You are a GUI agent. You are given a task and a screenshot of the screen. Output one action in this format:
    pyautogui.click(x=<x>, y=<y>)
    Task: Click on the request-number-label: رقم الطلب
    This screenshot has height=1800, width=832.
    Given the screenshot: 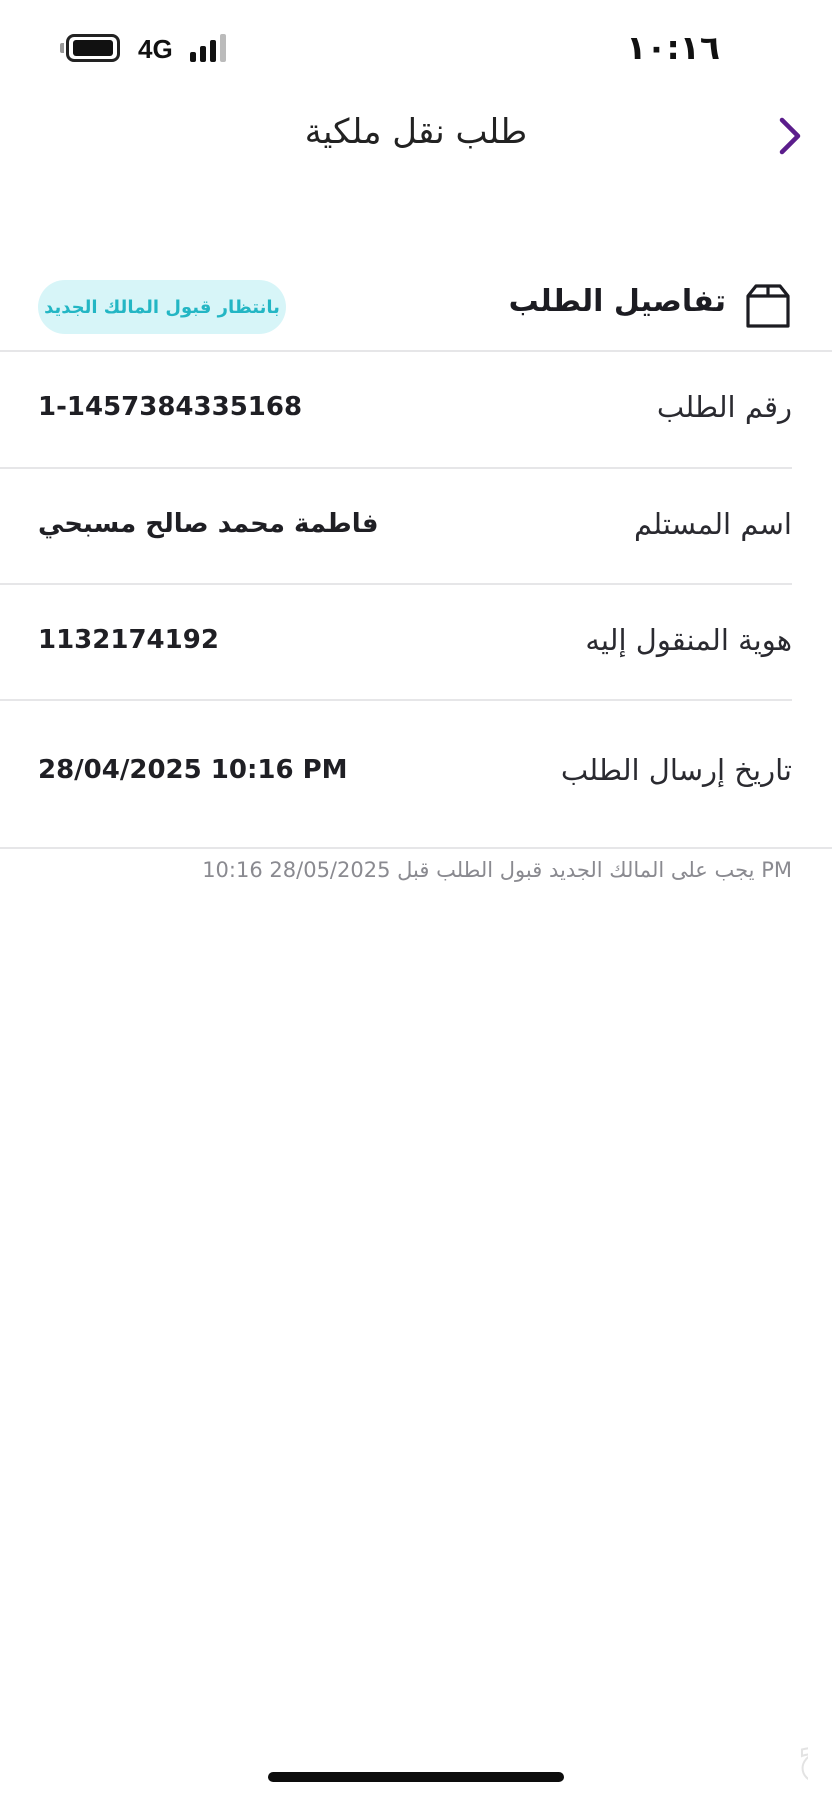 What is the action you would take?
    pyautogui.click(x=724, y=407)
    